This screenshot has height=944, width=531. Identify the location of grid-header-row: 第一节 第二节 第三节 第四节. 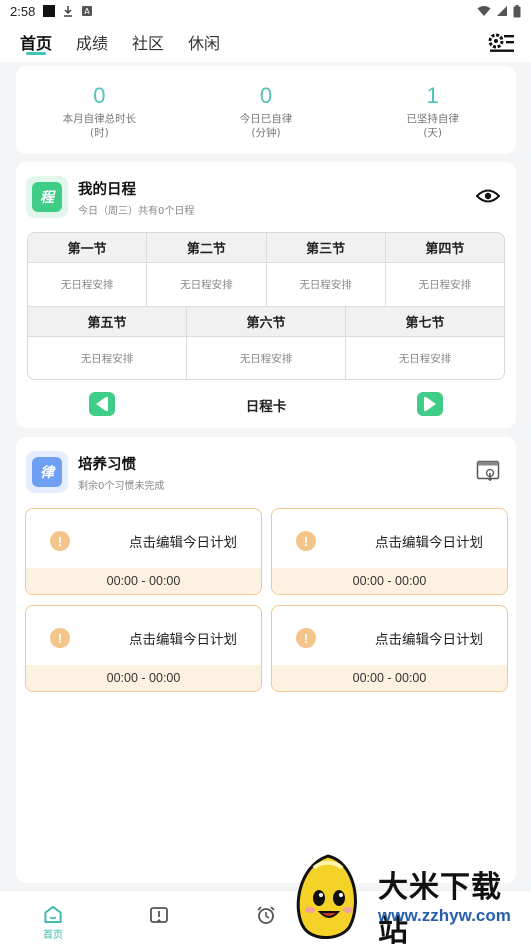
(266, 248).